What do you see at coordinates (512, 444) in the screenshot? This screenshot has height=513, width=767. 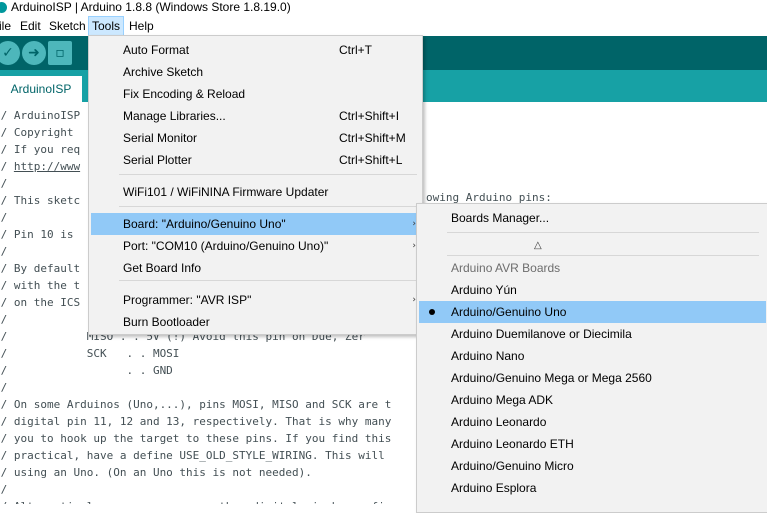 I see `board-item-label: Arduino Leonardo ETH` at bounding box center [512, 444].